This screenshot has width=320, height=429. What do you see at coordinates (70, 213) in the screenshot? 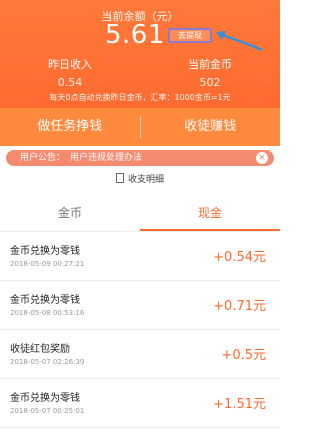
I see `tab-coin: 金币` at bounding box center [70, 213].